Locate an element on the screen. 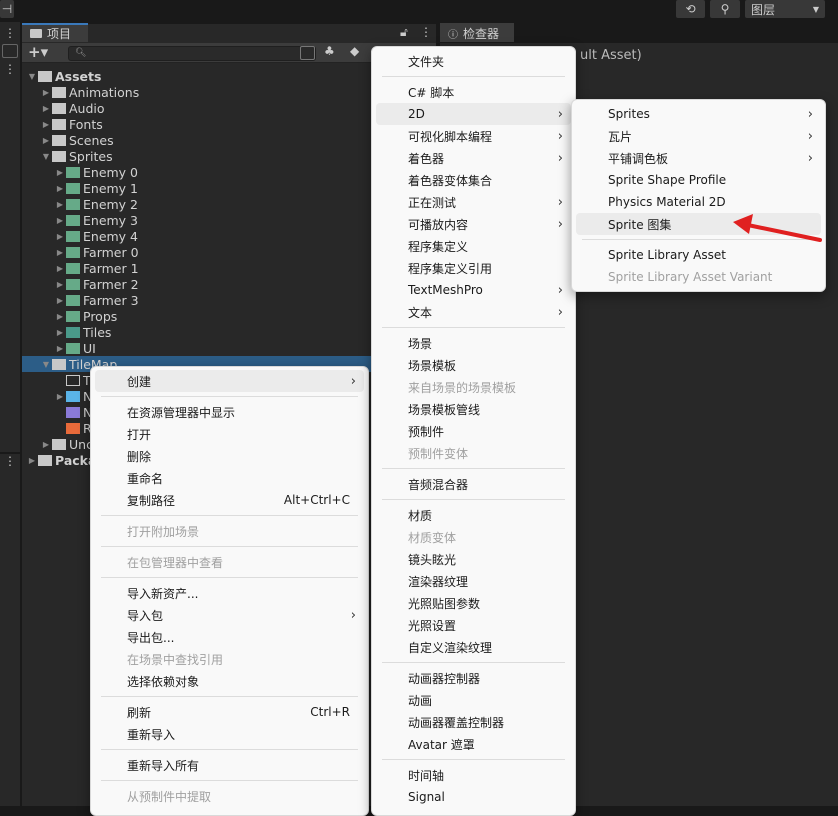  menu-item: 复制路径 Alt+Ctrl+C is located at coordinates (229, 500).